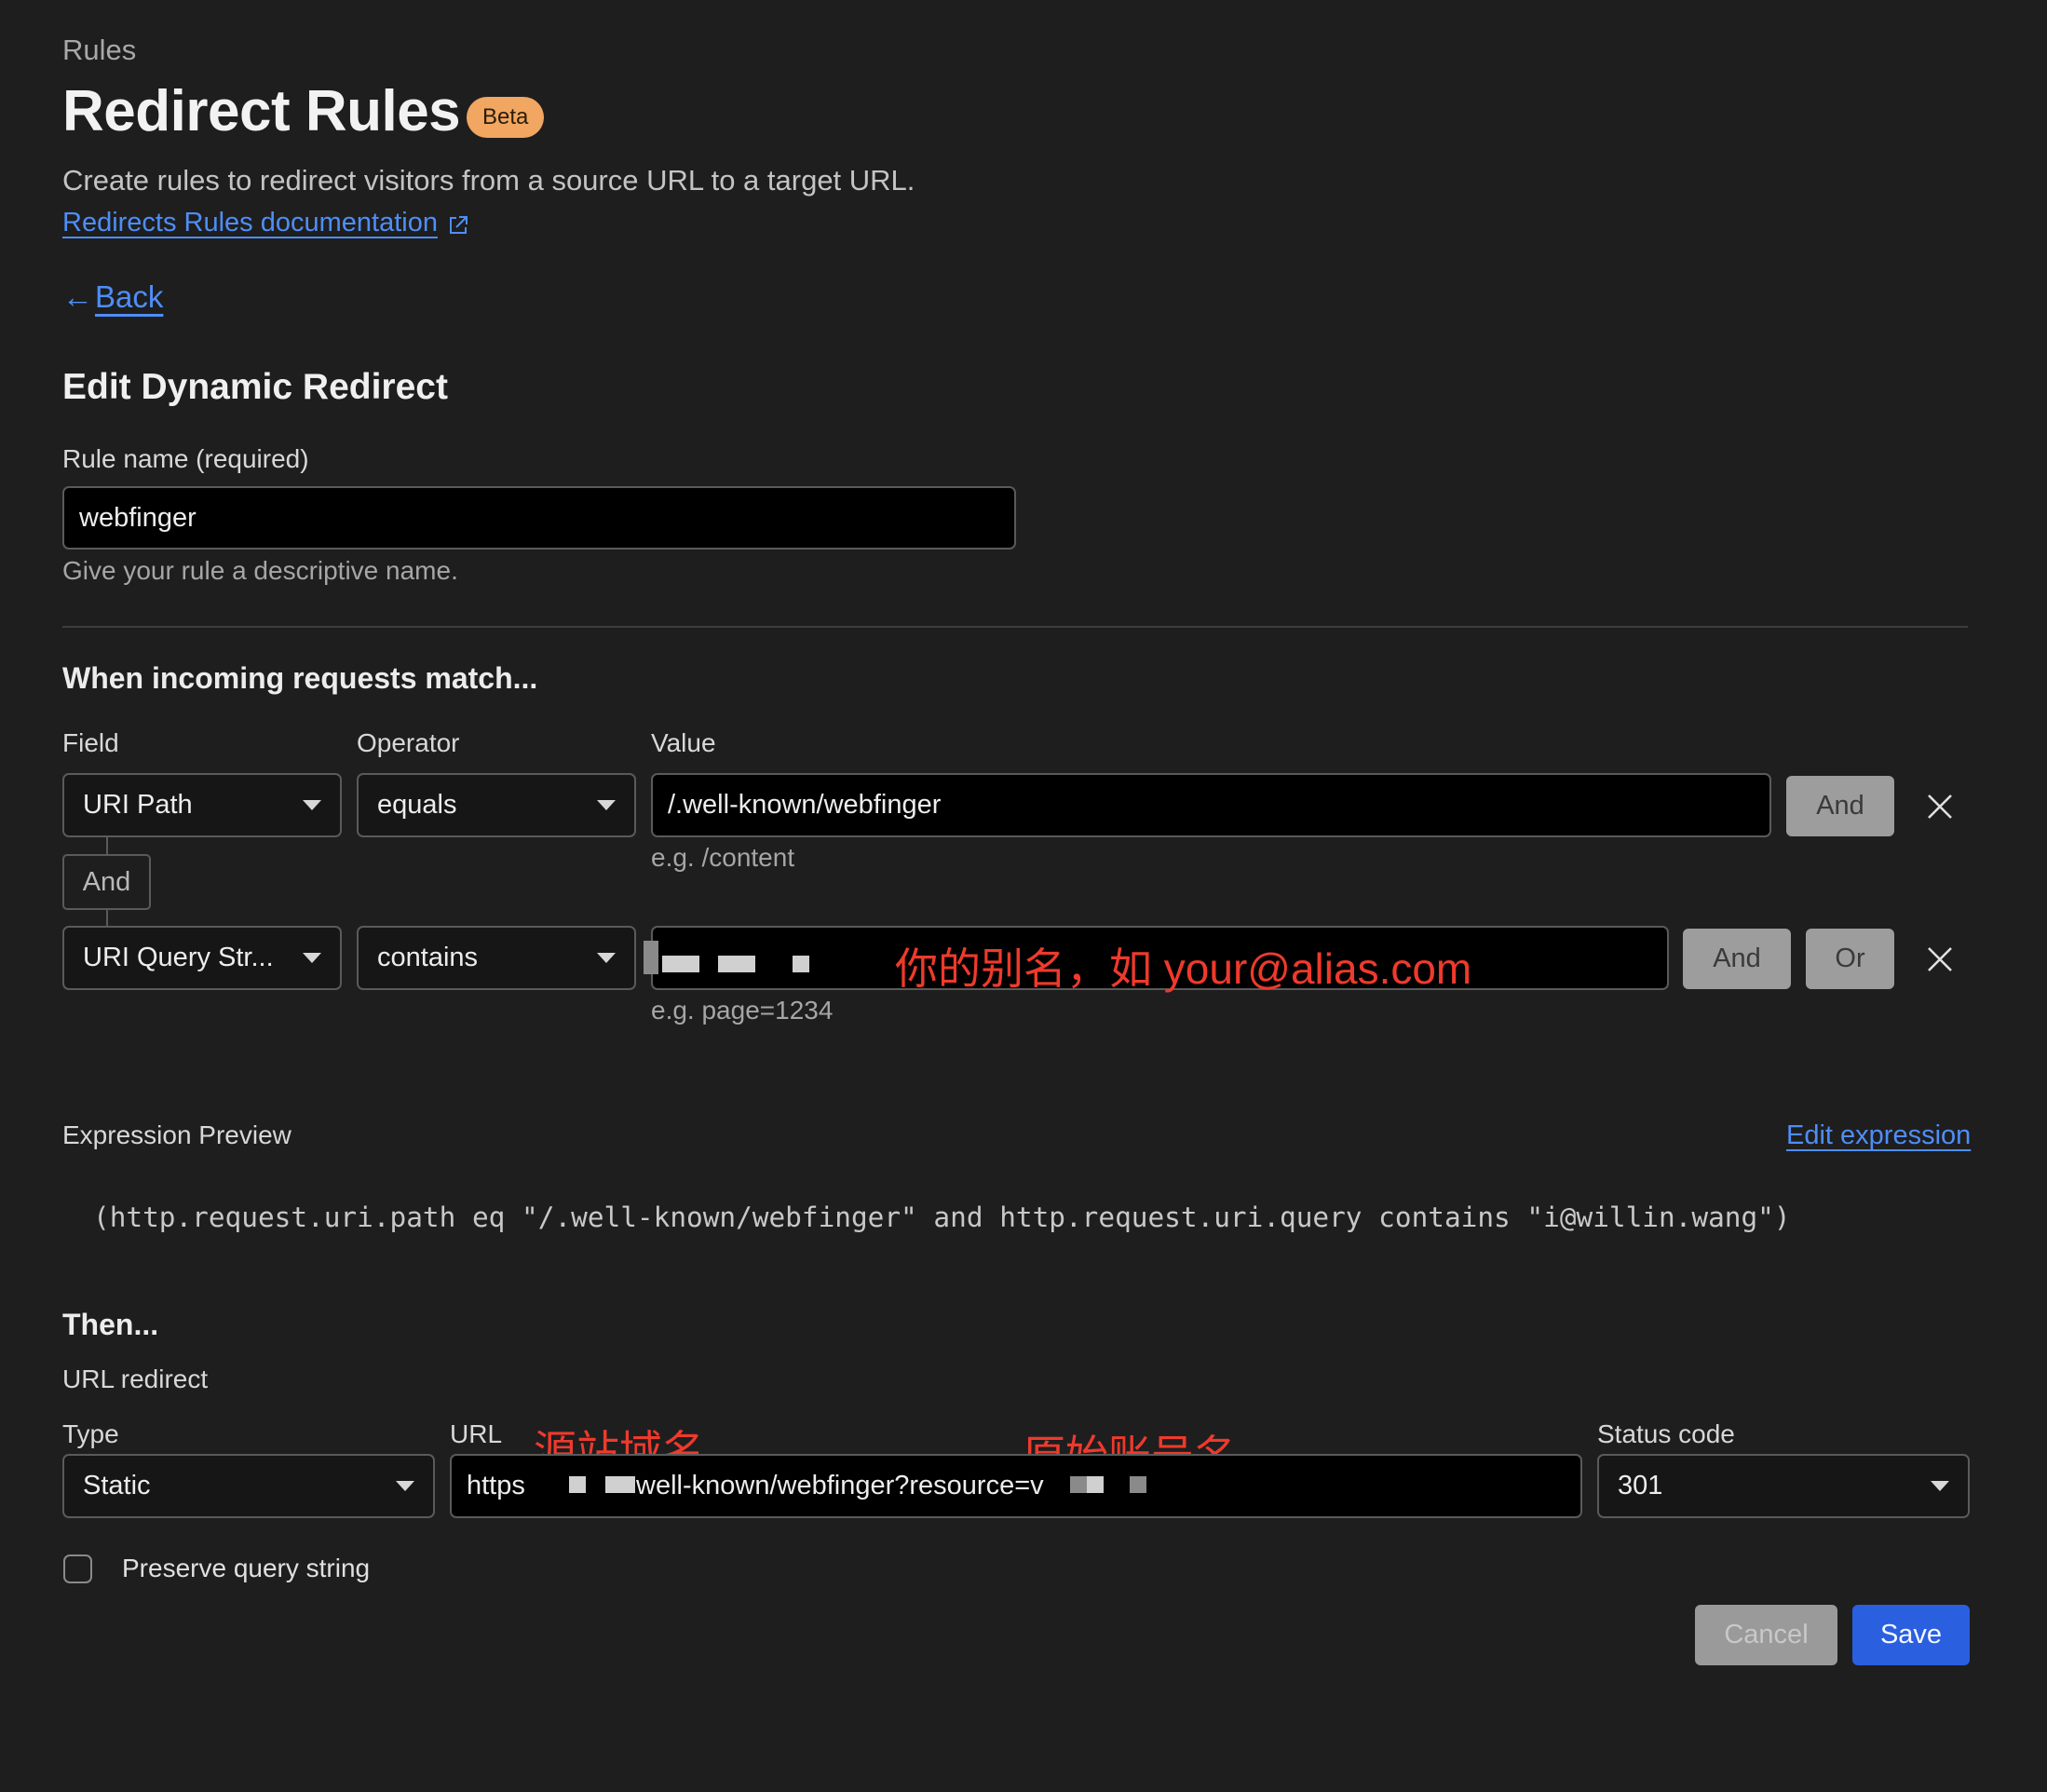 The image size is (2047, 1792). Describe the element at coordinates (250, 223) in the screenshot. I see `documentation-link: Redirects Rules documentation` at that location.